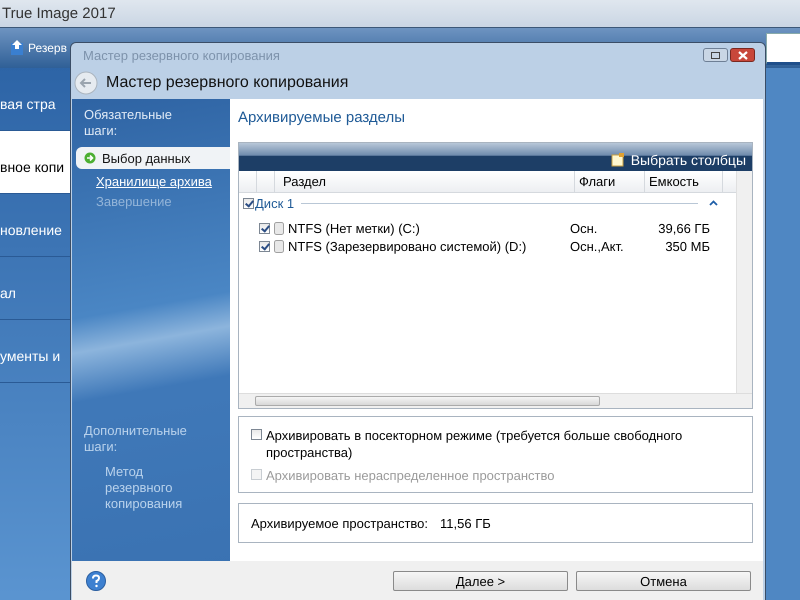  I want to click on arrow-icon, so click(90, 158).